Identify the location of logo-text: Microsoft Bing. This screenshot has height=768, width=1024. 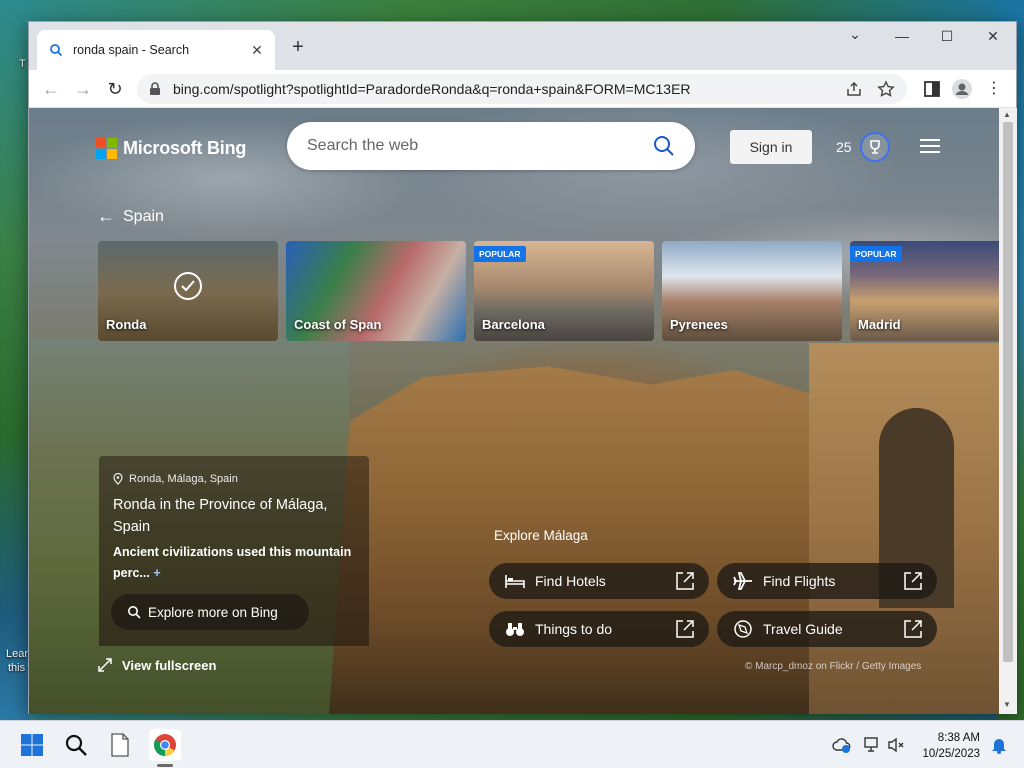
(185, 148).